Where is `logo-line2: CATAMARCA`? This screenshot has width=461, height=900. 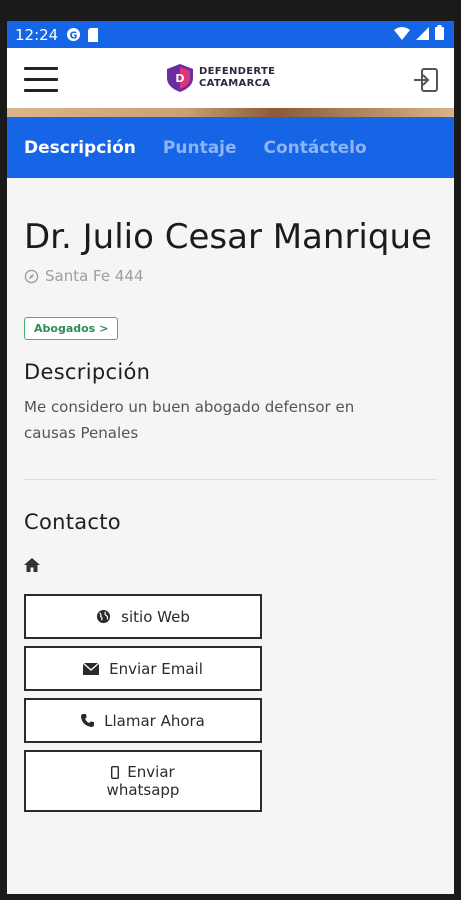
logo-line2: CATAMARCA is located at coordinates (235, 83).